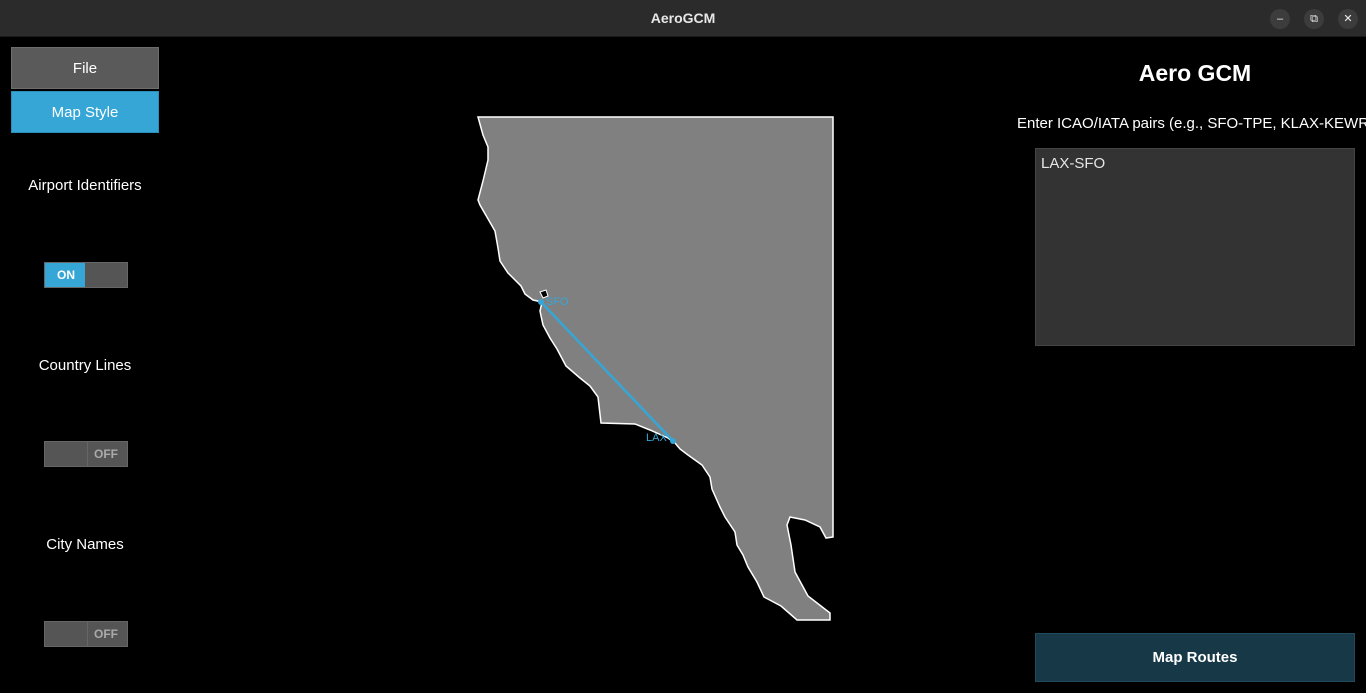 This screenshot has height=693, width=1366. Describe the element at coordinates (541, 302) in the screenshot. I see `sfo-marker` at that location.